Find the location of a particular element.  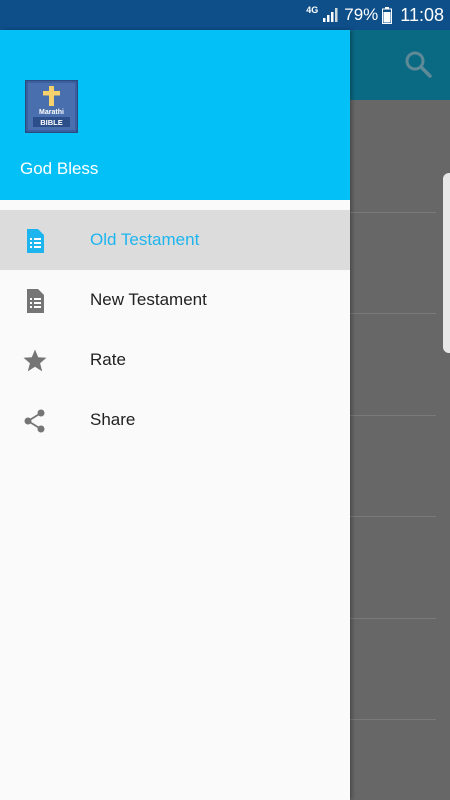

network-type: 4G is located at coordinates (312, 10).